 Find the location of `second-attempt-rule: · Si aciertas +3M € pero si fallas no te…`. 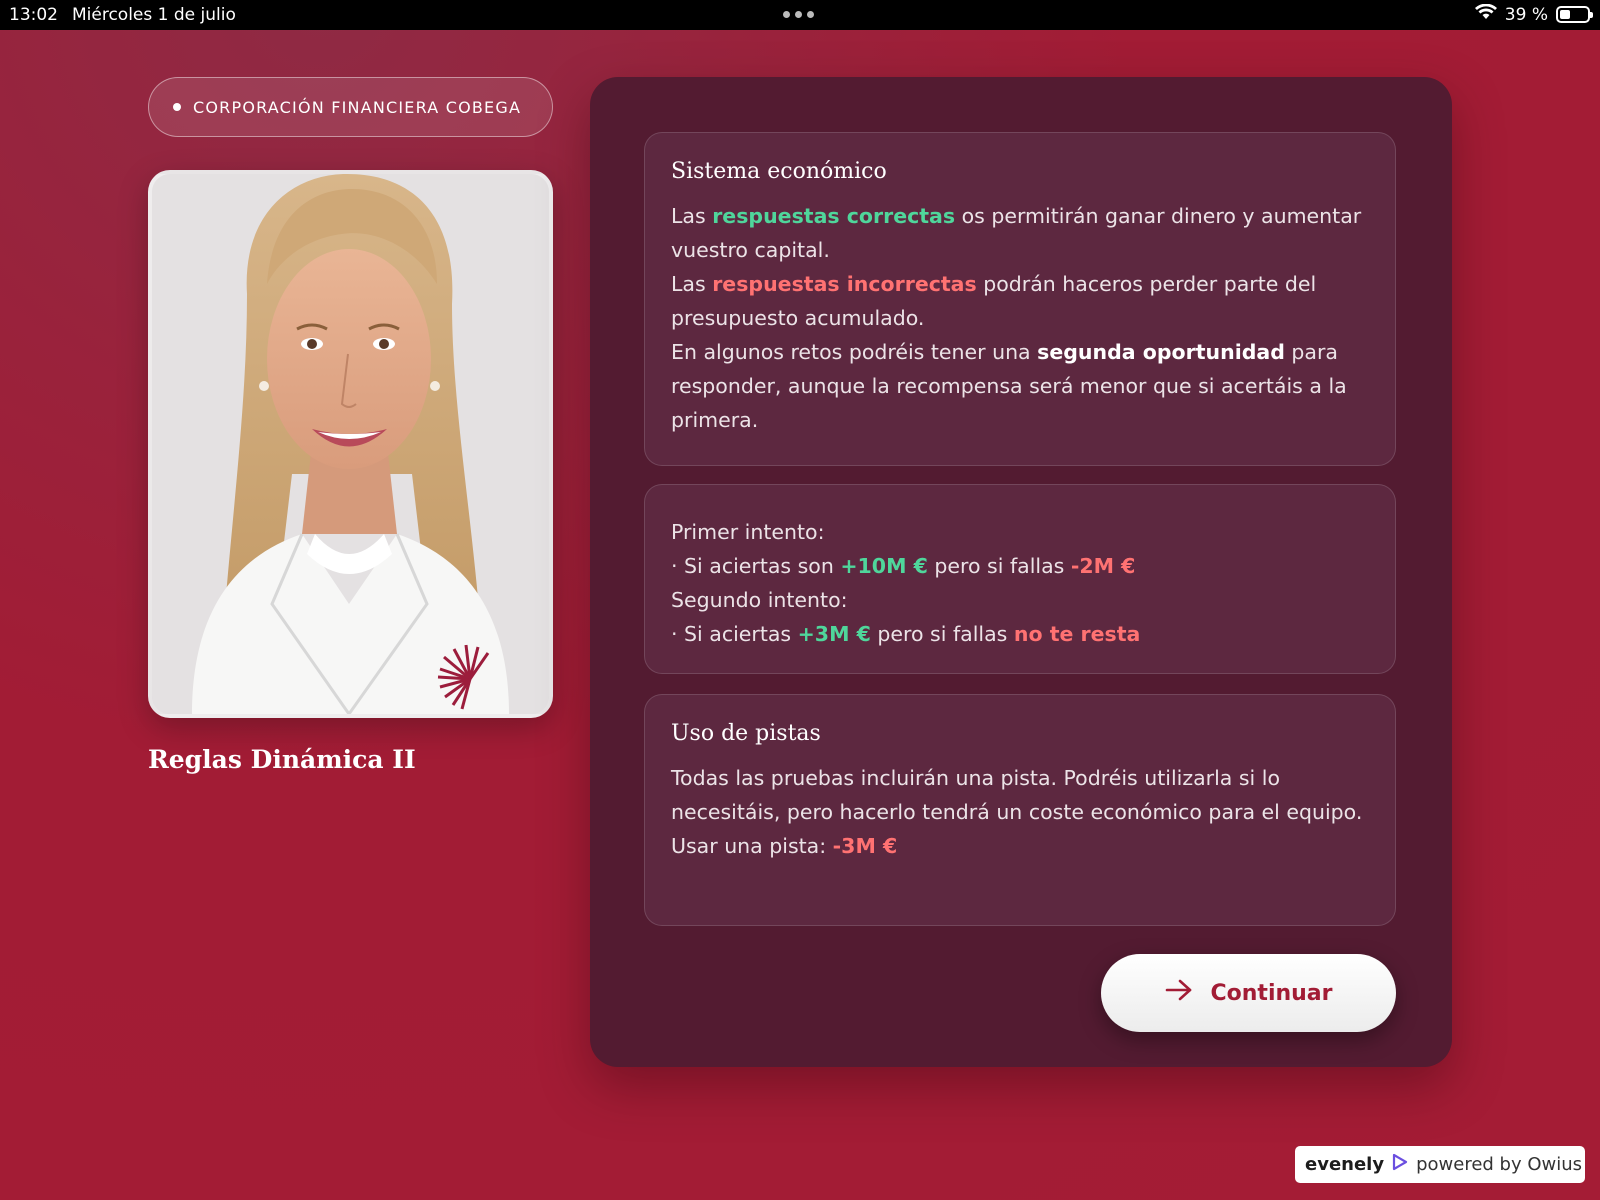

second-attempt-rule: · Si aciertas +3M € pero si fallas no te… is located at coordinates (1020, 634).